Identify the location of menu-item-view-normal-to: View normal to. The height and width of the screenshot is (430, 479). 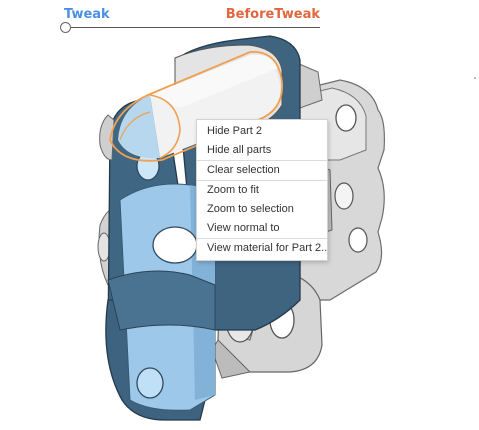
(262, 228).